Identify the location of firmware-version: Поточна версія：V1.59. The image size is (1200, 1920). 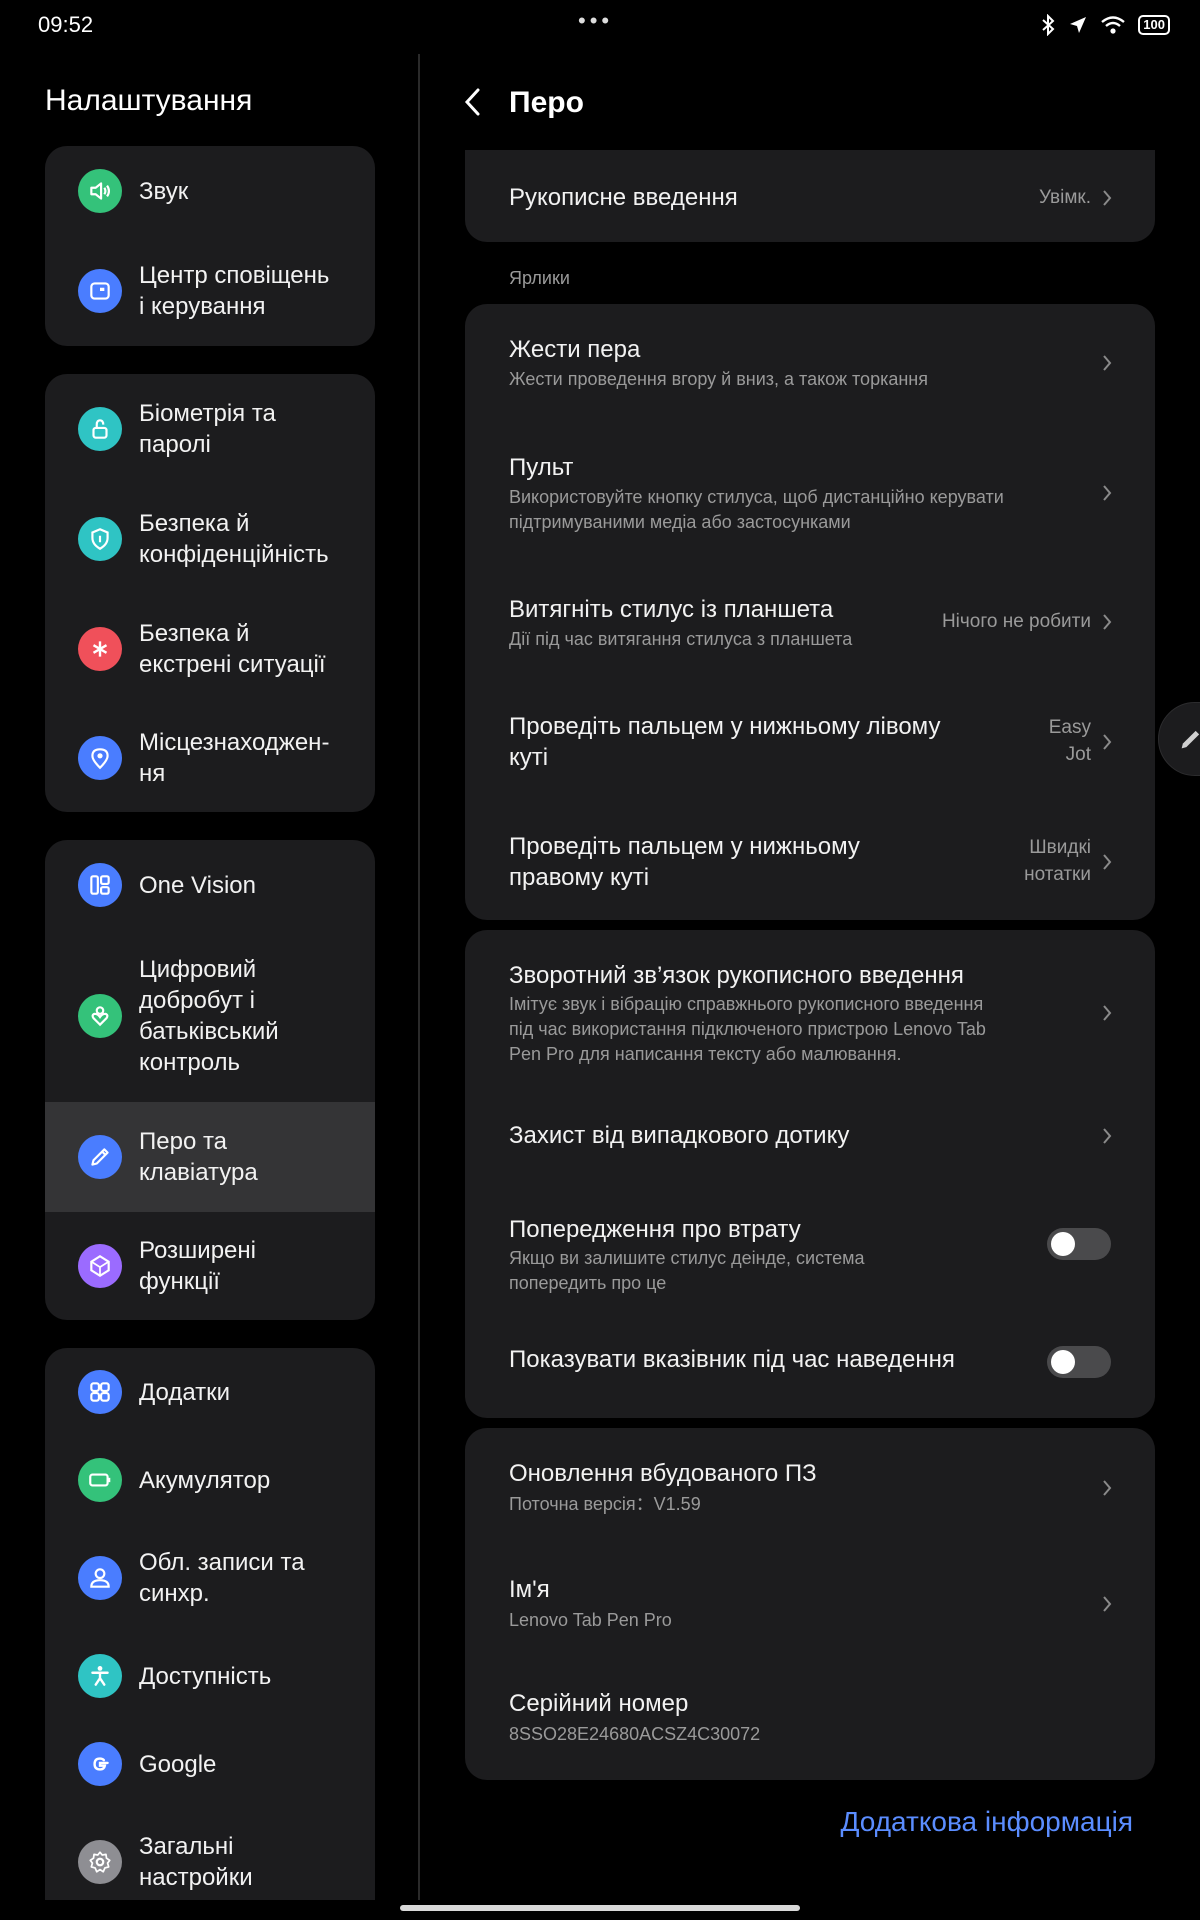
(605, 1504).